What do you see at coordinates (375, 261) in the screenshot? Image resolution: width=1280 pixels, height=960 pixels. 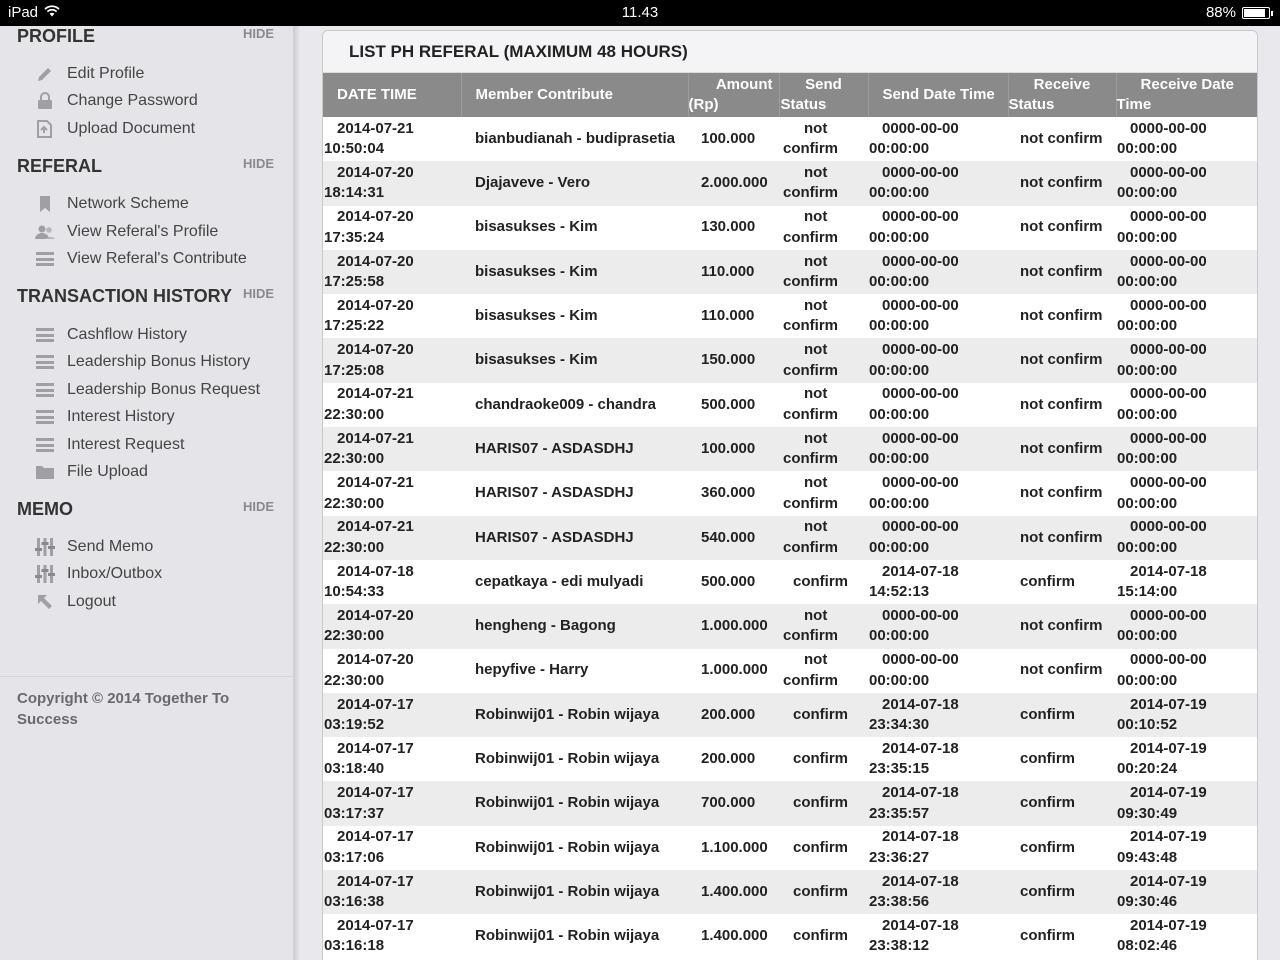 I see `date: 2014-07-20` at bounding box center [375, 261].